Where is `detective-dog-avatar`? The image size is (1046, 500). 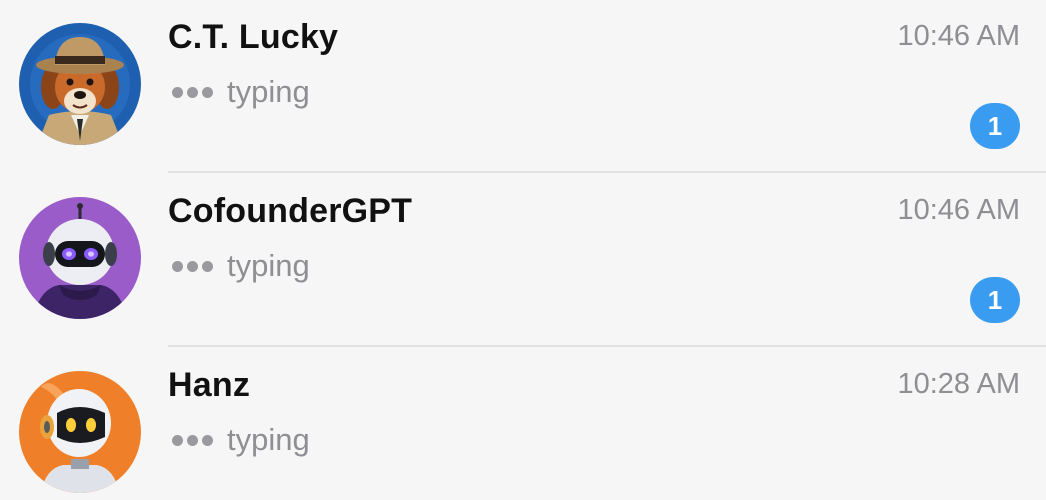
detective-dog-avatar is located at coordinates (80, 84).